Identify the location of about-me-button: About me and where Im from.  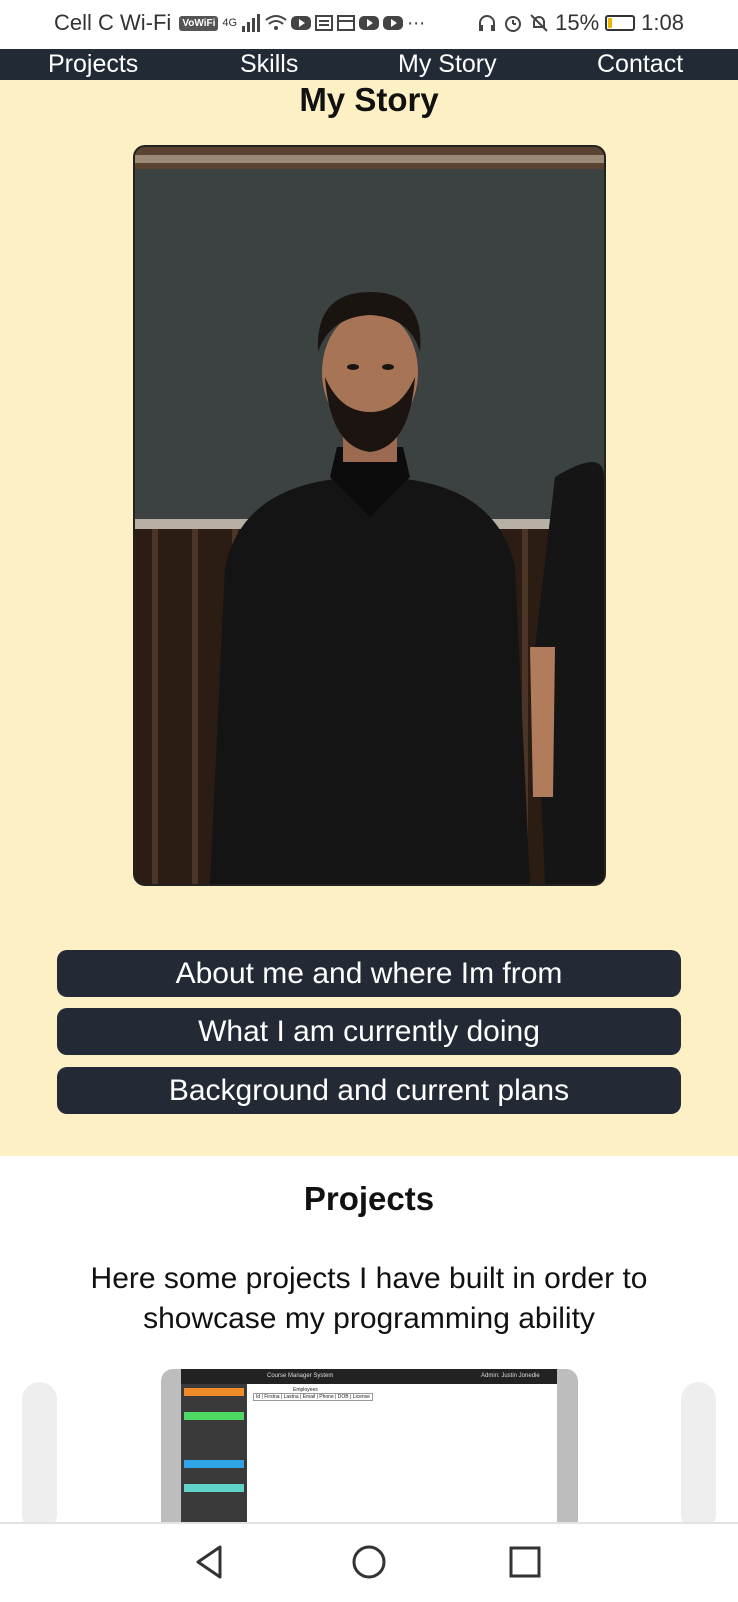
(369, 973).